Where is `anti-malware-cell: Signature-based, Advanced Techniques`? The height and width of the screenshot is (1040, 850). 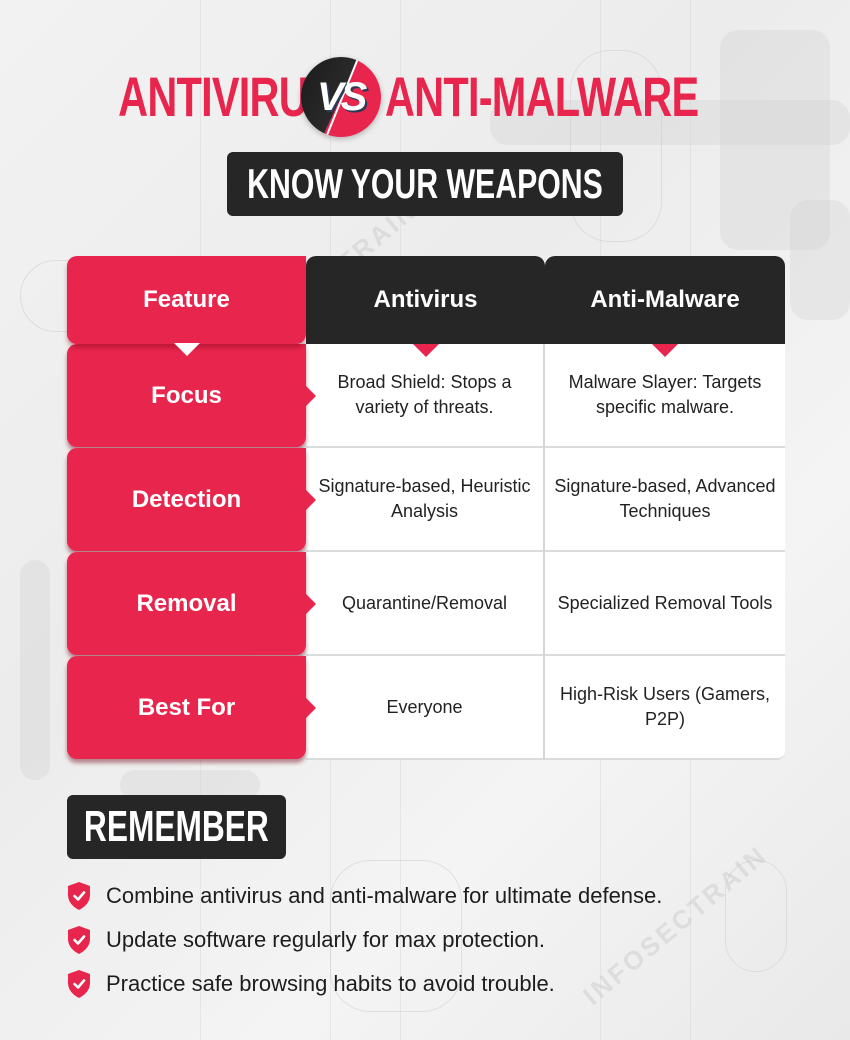
anti-malware-cell: Signature-based, Advanced Techniques is located at coordinates (665, 500).